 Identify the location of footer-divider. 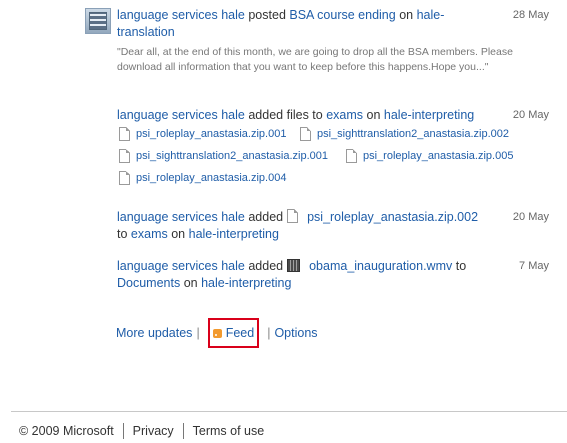
(289, 411).